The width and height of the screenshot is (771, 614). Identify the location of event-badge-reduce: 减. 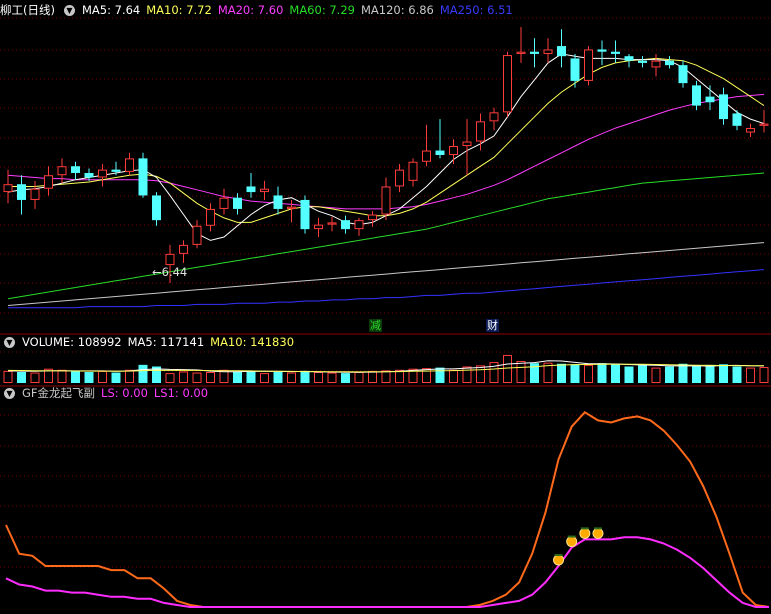
(375, 325).